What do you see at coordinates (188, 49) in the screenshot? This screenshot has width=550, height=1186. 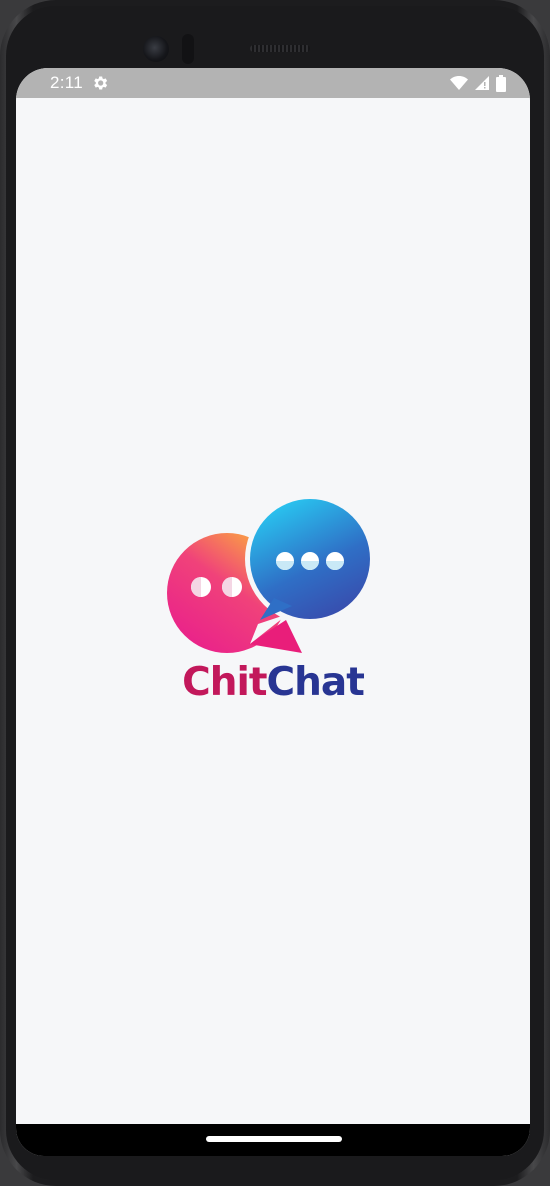 I see `proximity-sensor` at bounding box center [188, 49].